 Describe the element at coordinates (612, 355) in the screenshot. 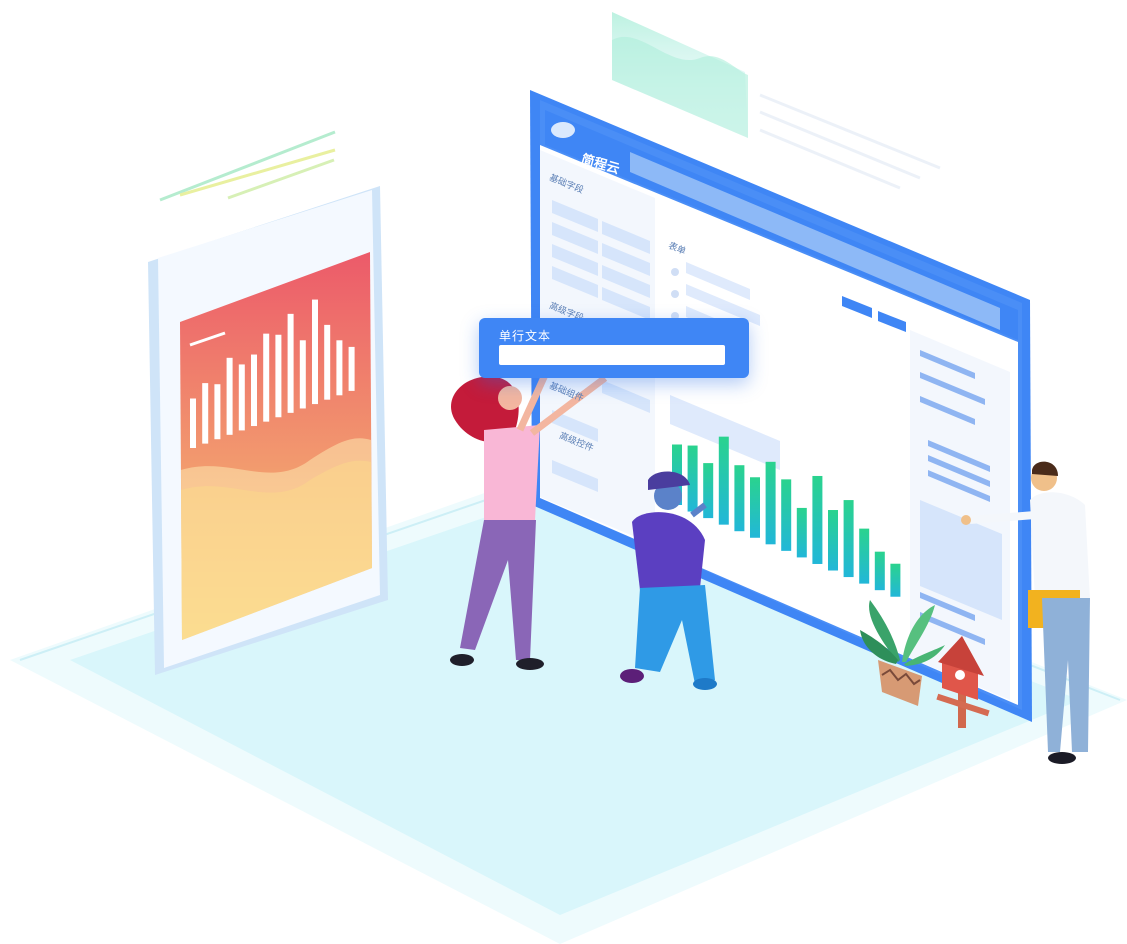

I see `single-line-text-input` at that location.